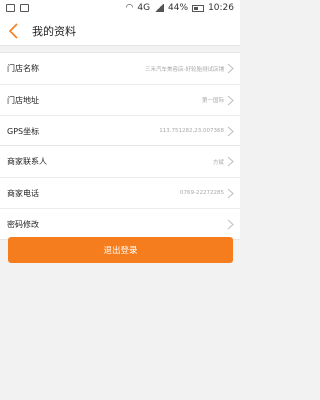 The width and height of the screenshot is (320, 400). I want to click on battery-icon, so click(198, 8).